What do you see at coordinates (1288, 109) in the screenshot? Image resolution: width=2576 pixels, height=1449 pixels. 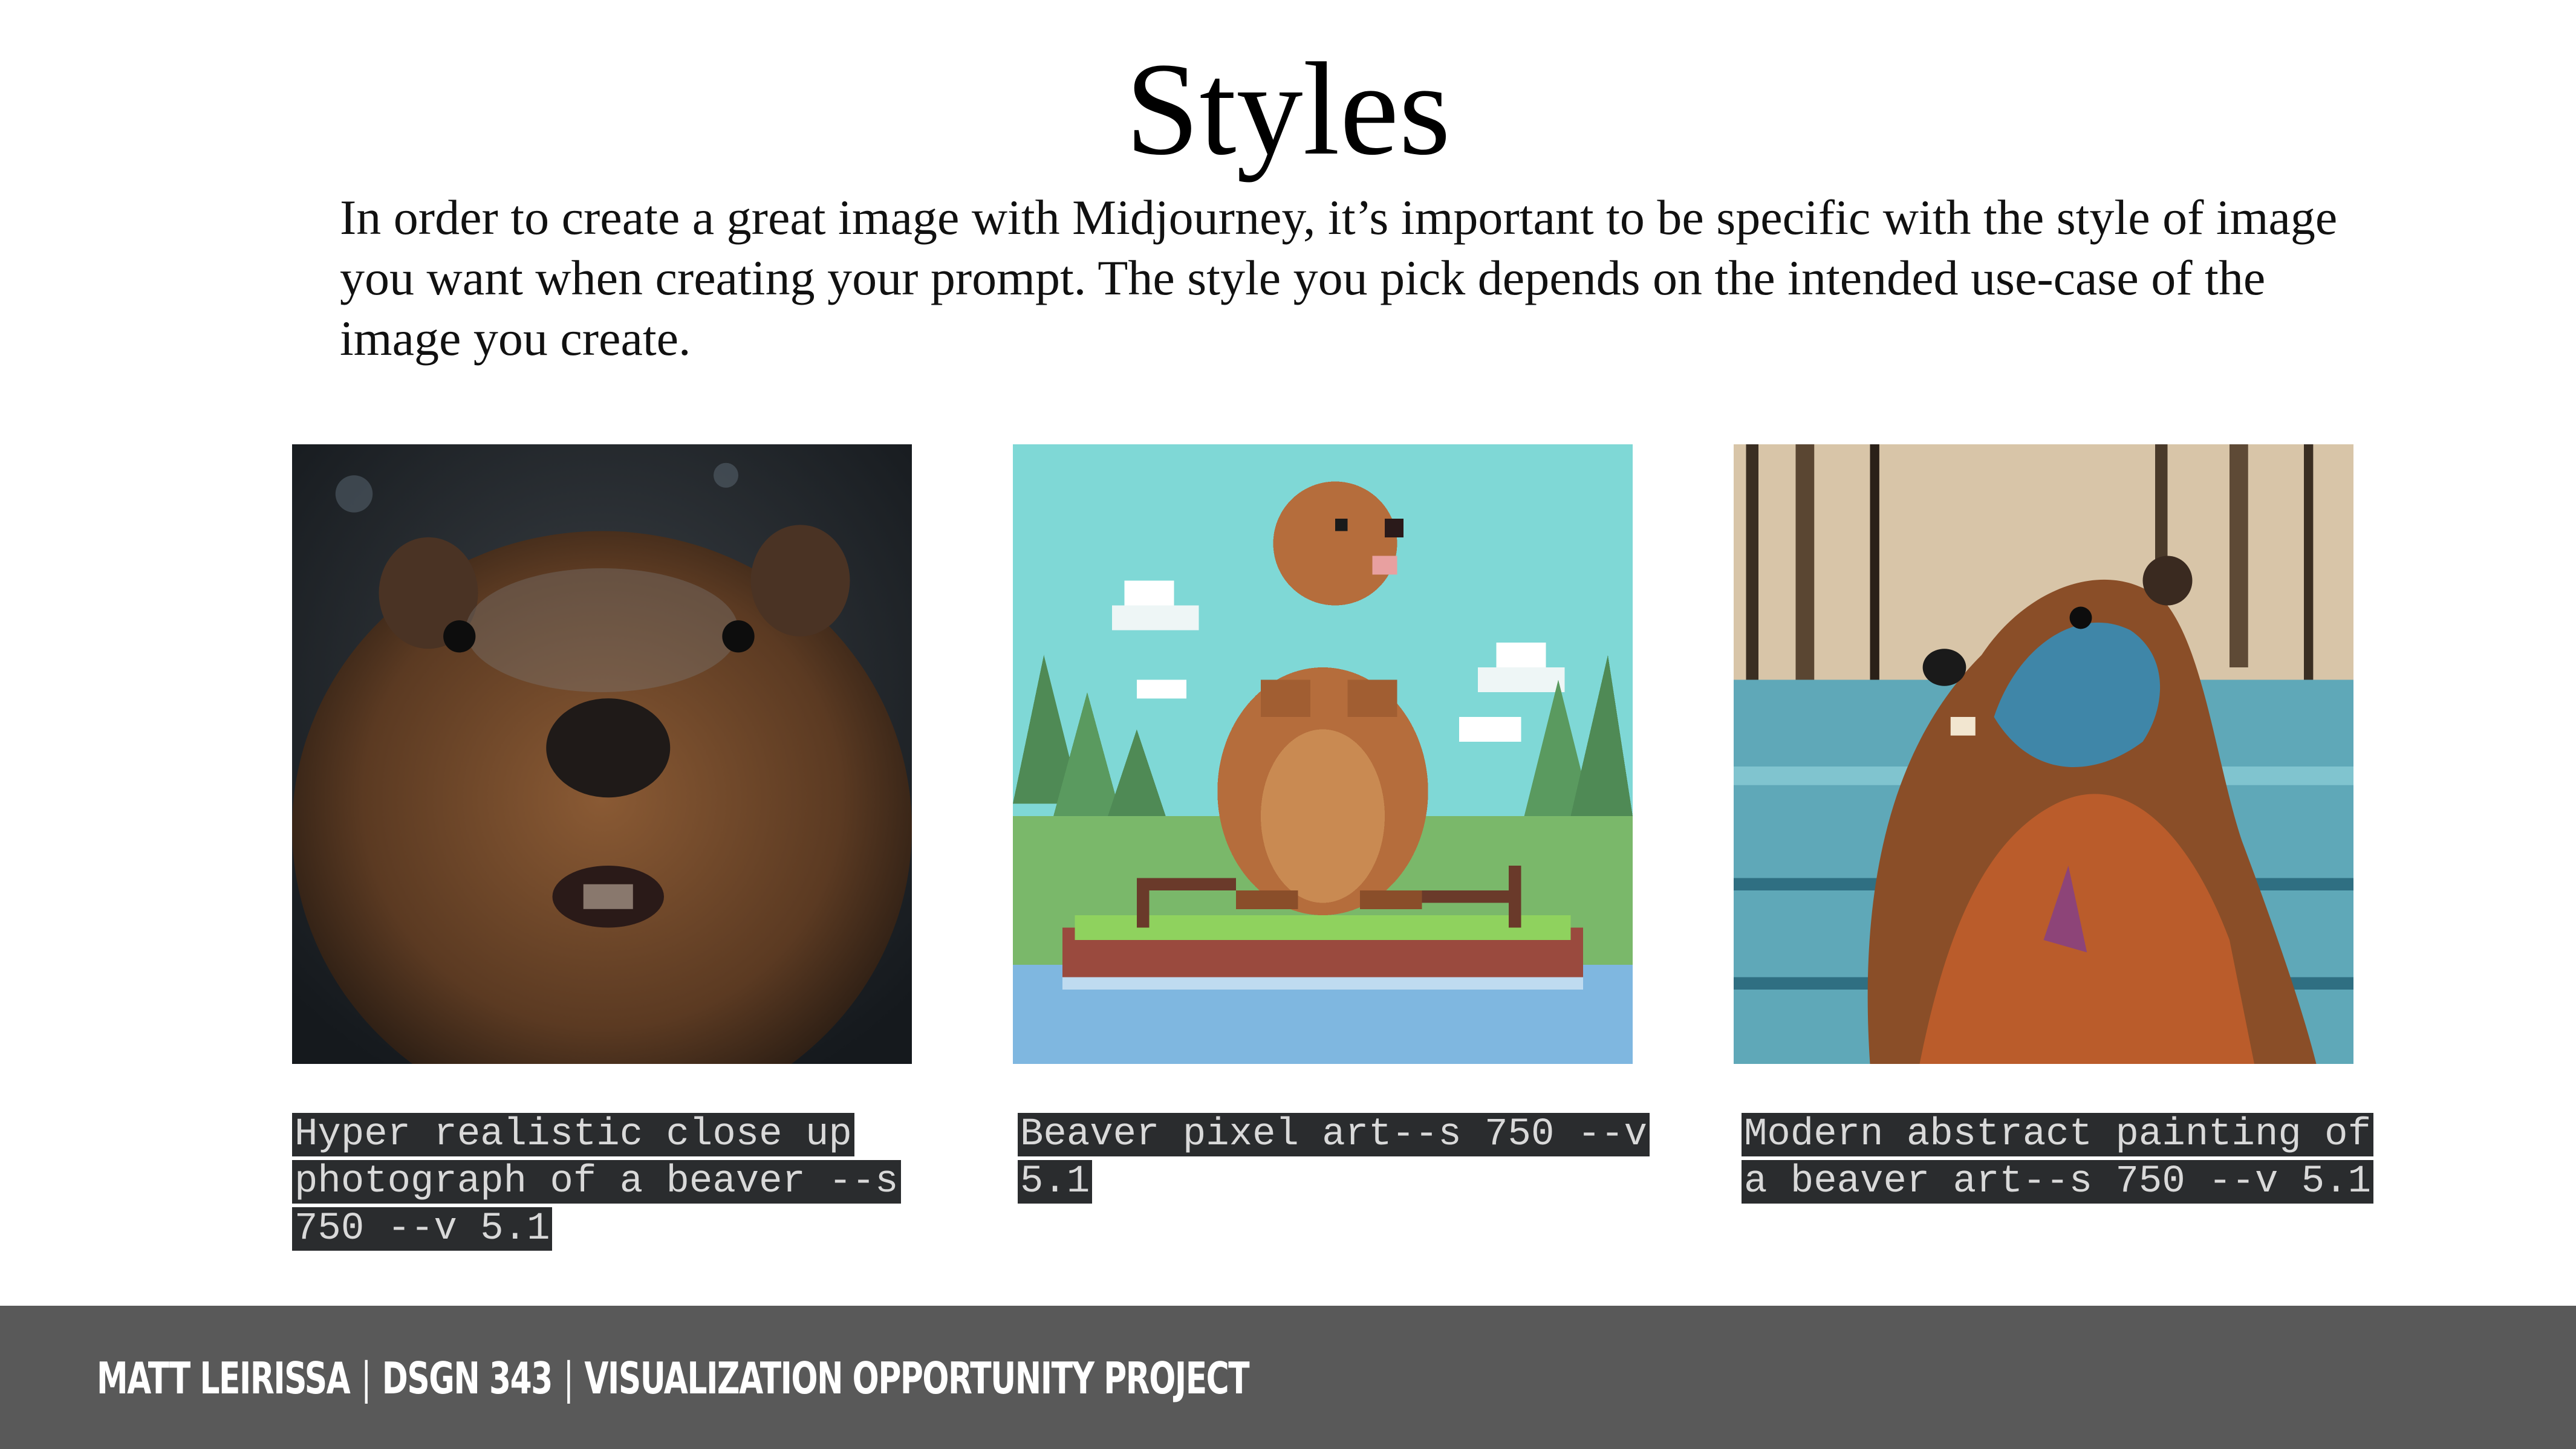 I see `slide-title: Styles` at bounding box center [1288, 109].